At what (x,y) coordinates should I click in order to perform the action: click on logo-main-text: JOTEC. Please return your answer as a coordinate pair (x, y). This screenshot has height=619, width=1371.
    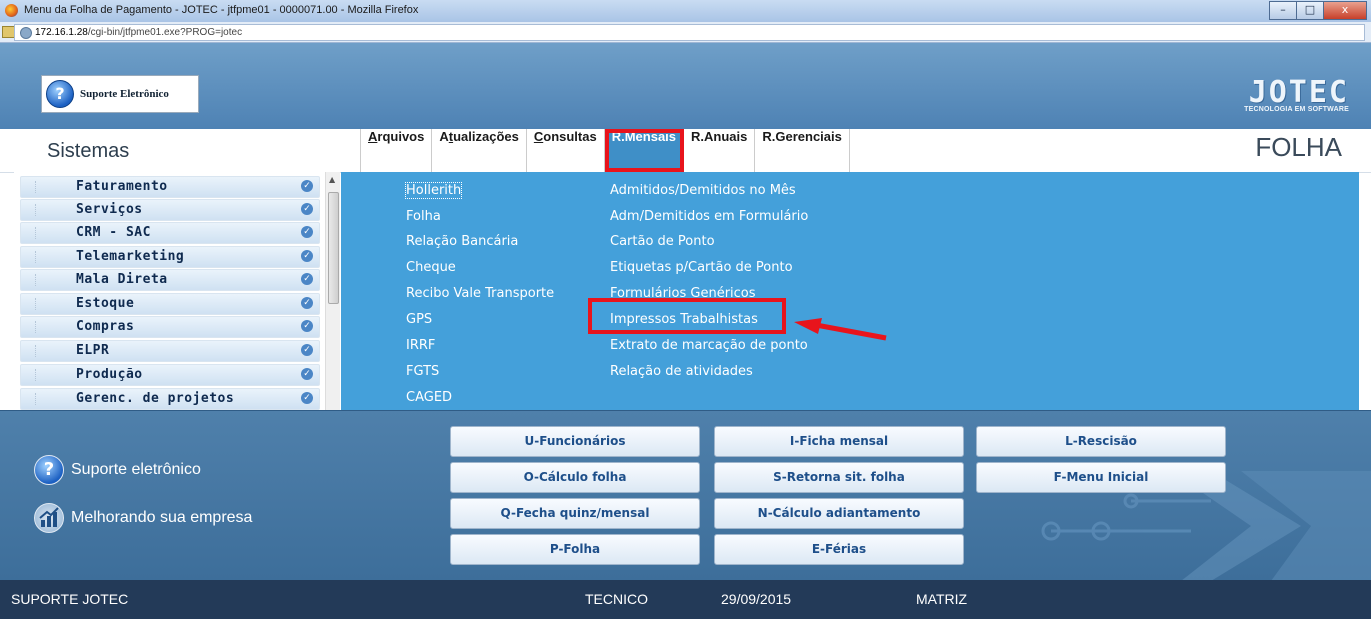
    Looking at the image, I should click on (1298, 92).